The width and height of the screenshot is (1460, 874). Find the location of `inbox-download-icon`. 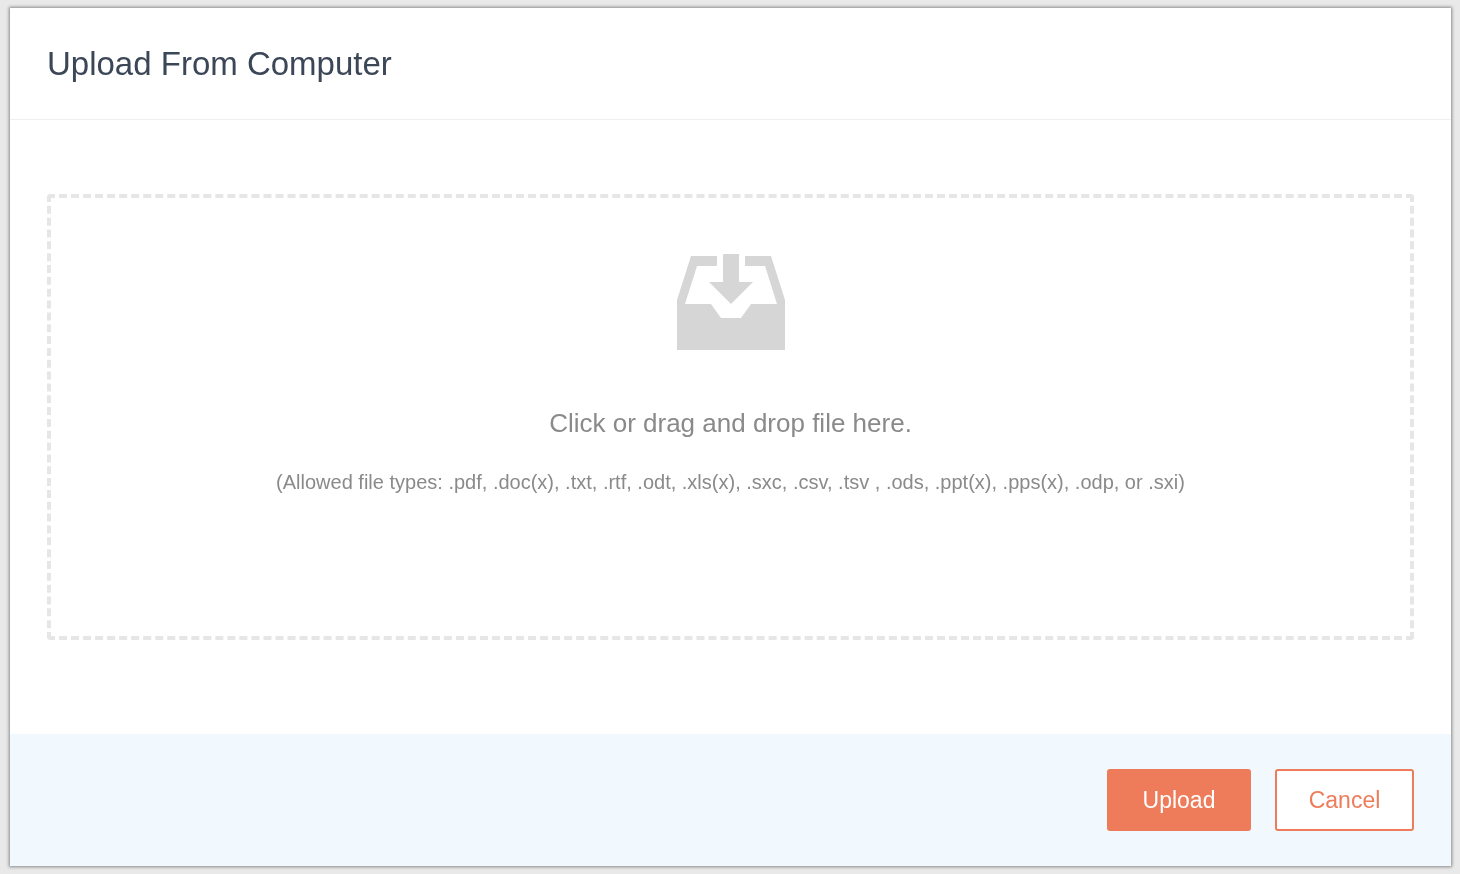

inbox-download-icon is located at coordinates (730, 302).